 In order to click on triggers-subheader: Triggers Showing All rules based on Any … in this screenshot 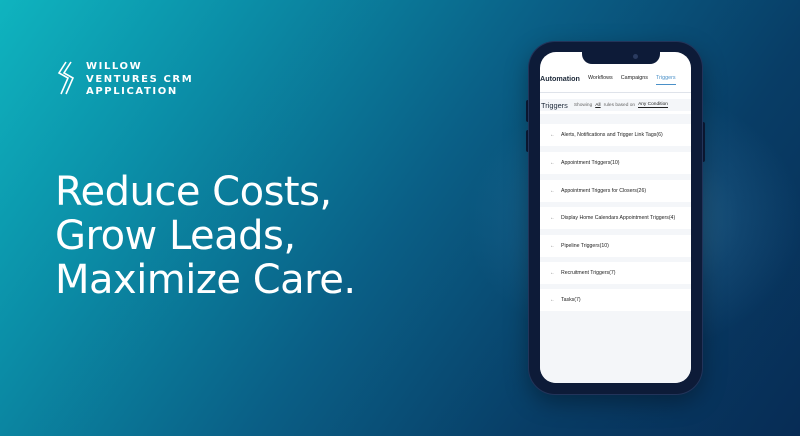, I will do `click(615, 105)`.